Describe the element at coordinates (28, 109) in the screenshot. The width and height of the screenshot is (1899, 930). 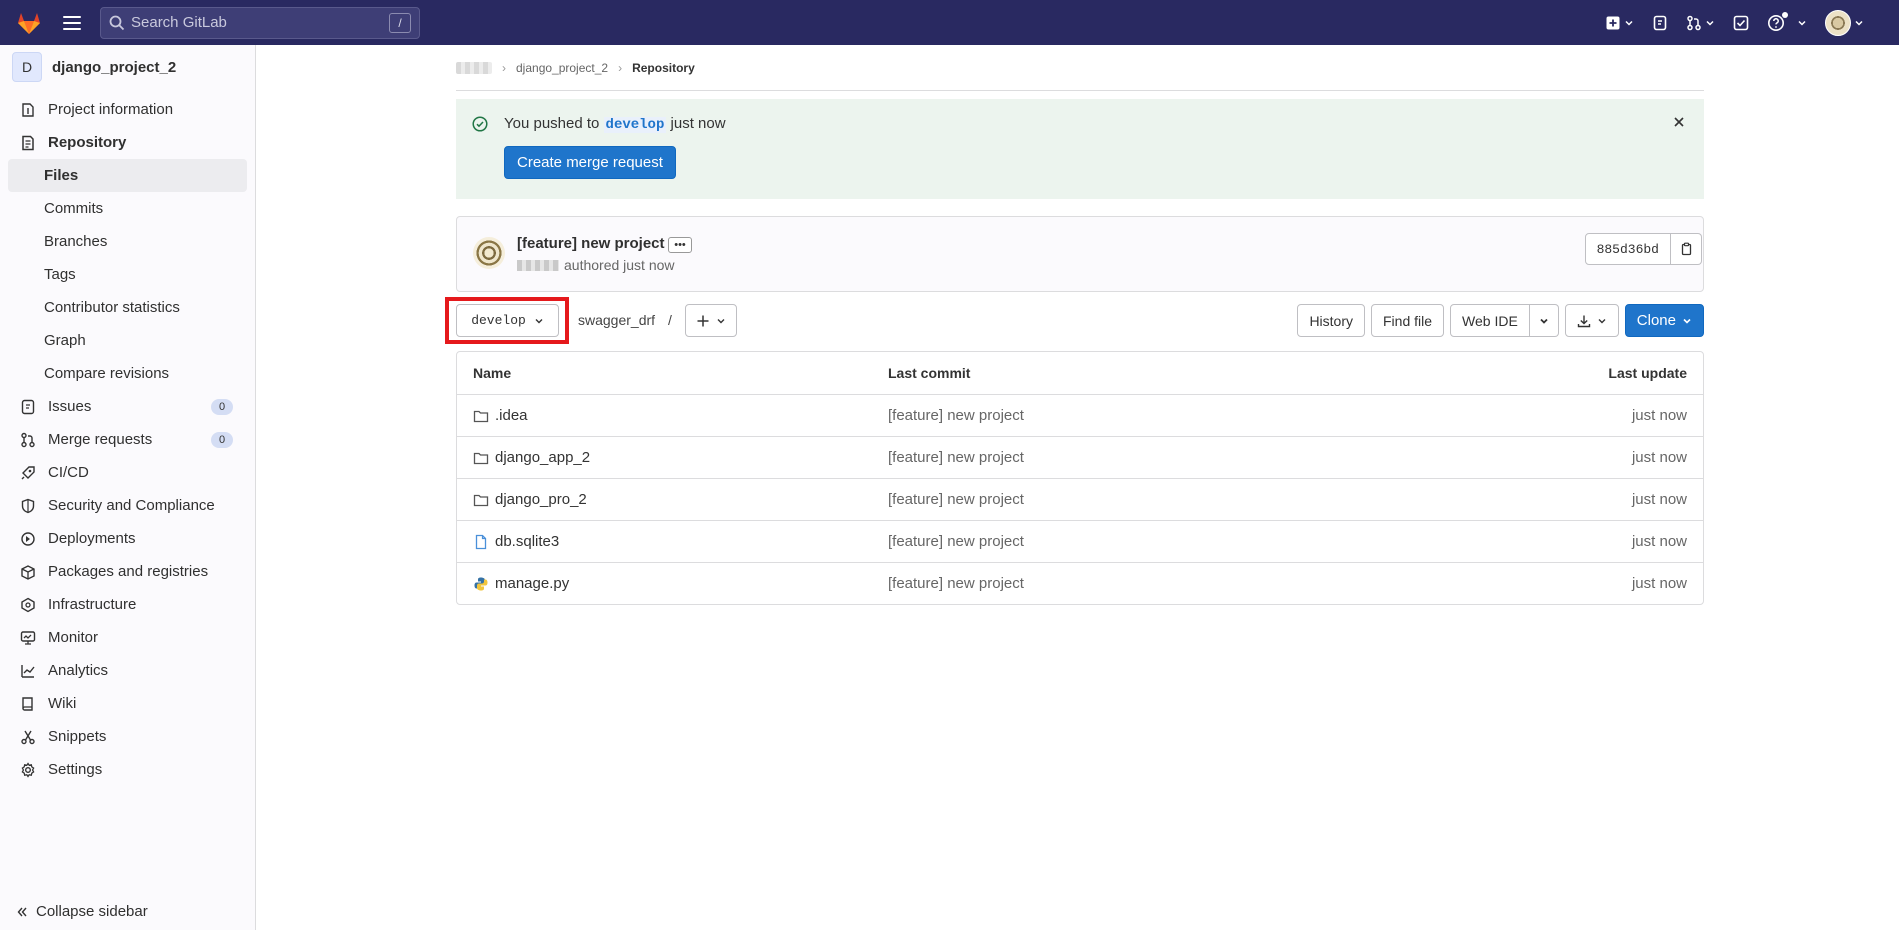
I see `project-info-icon` at that location.